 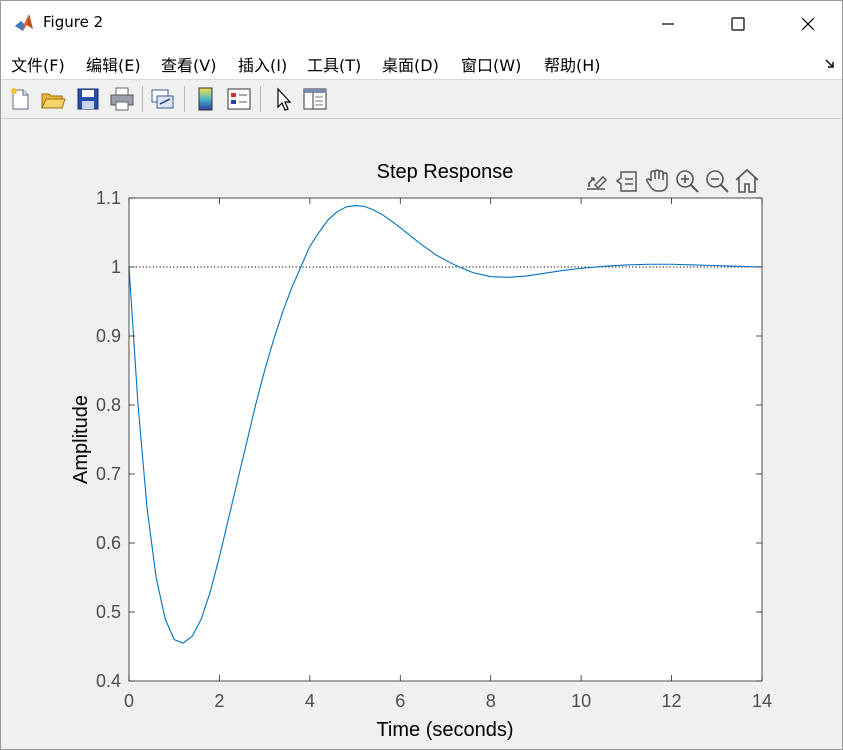 I want to click on menu-view: 查看(V), so click(x=188, y=64).